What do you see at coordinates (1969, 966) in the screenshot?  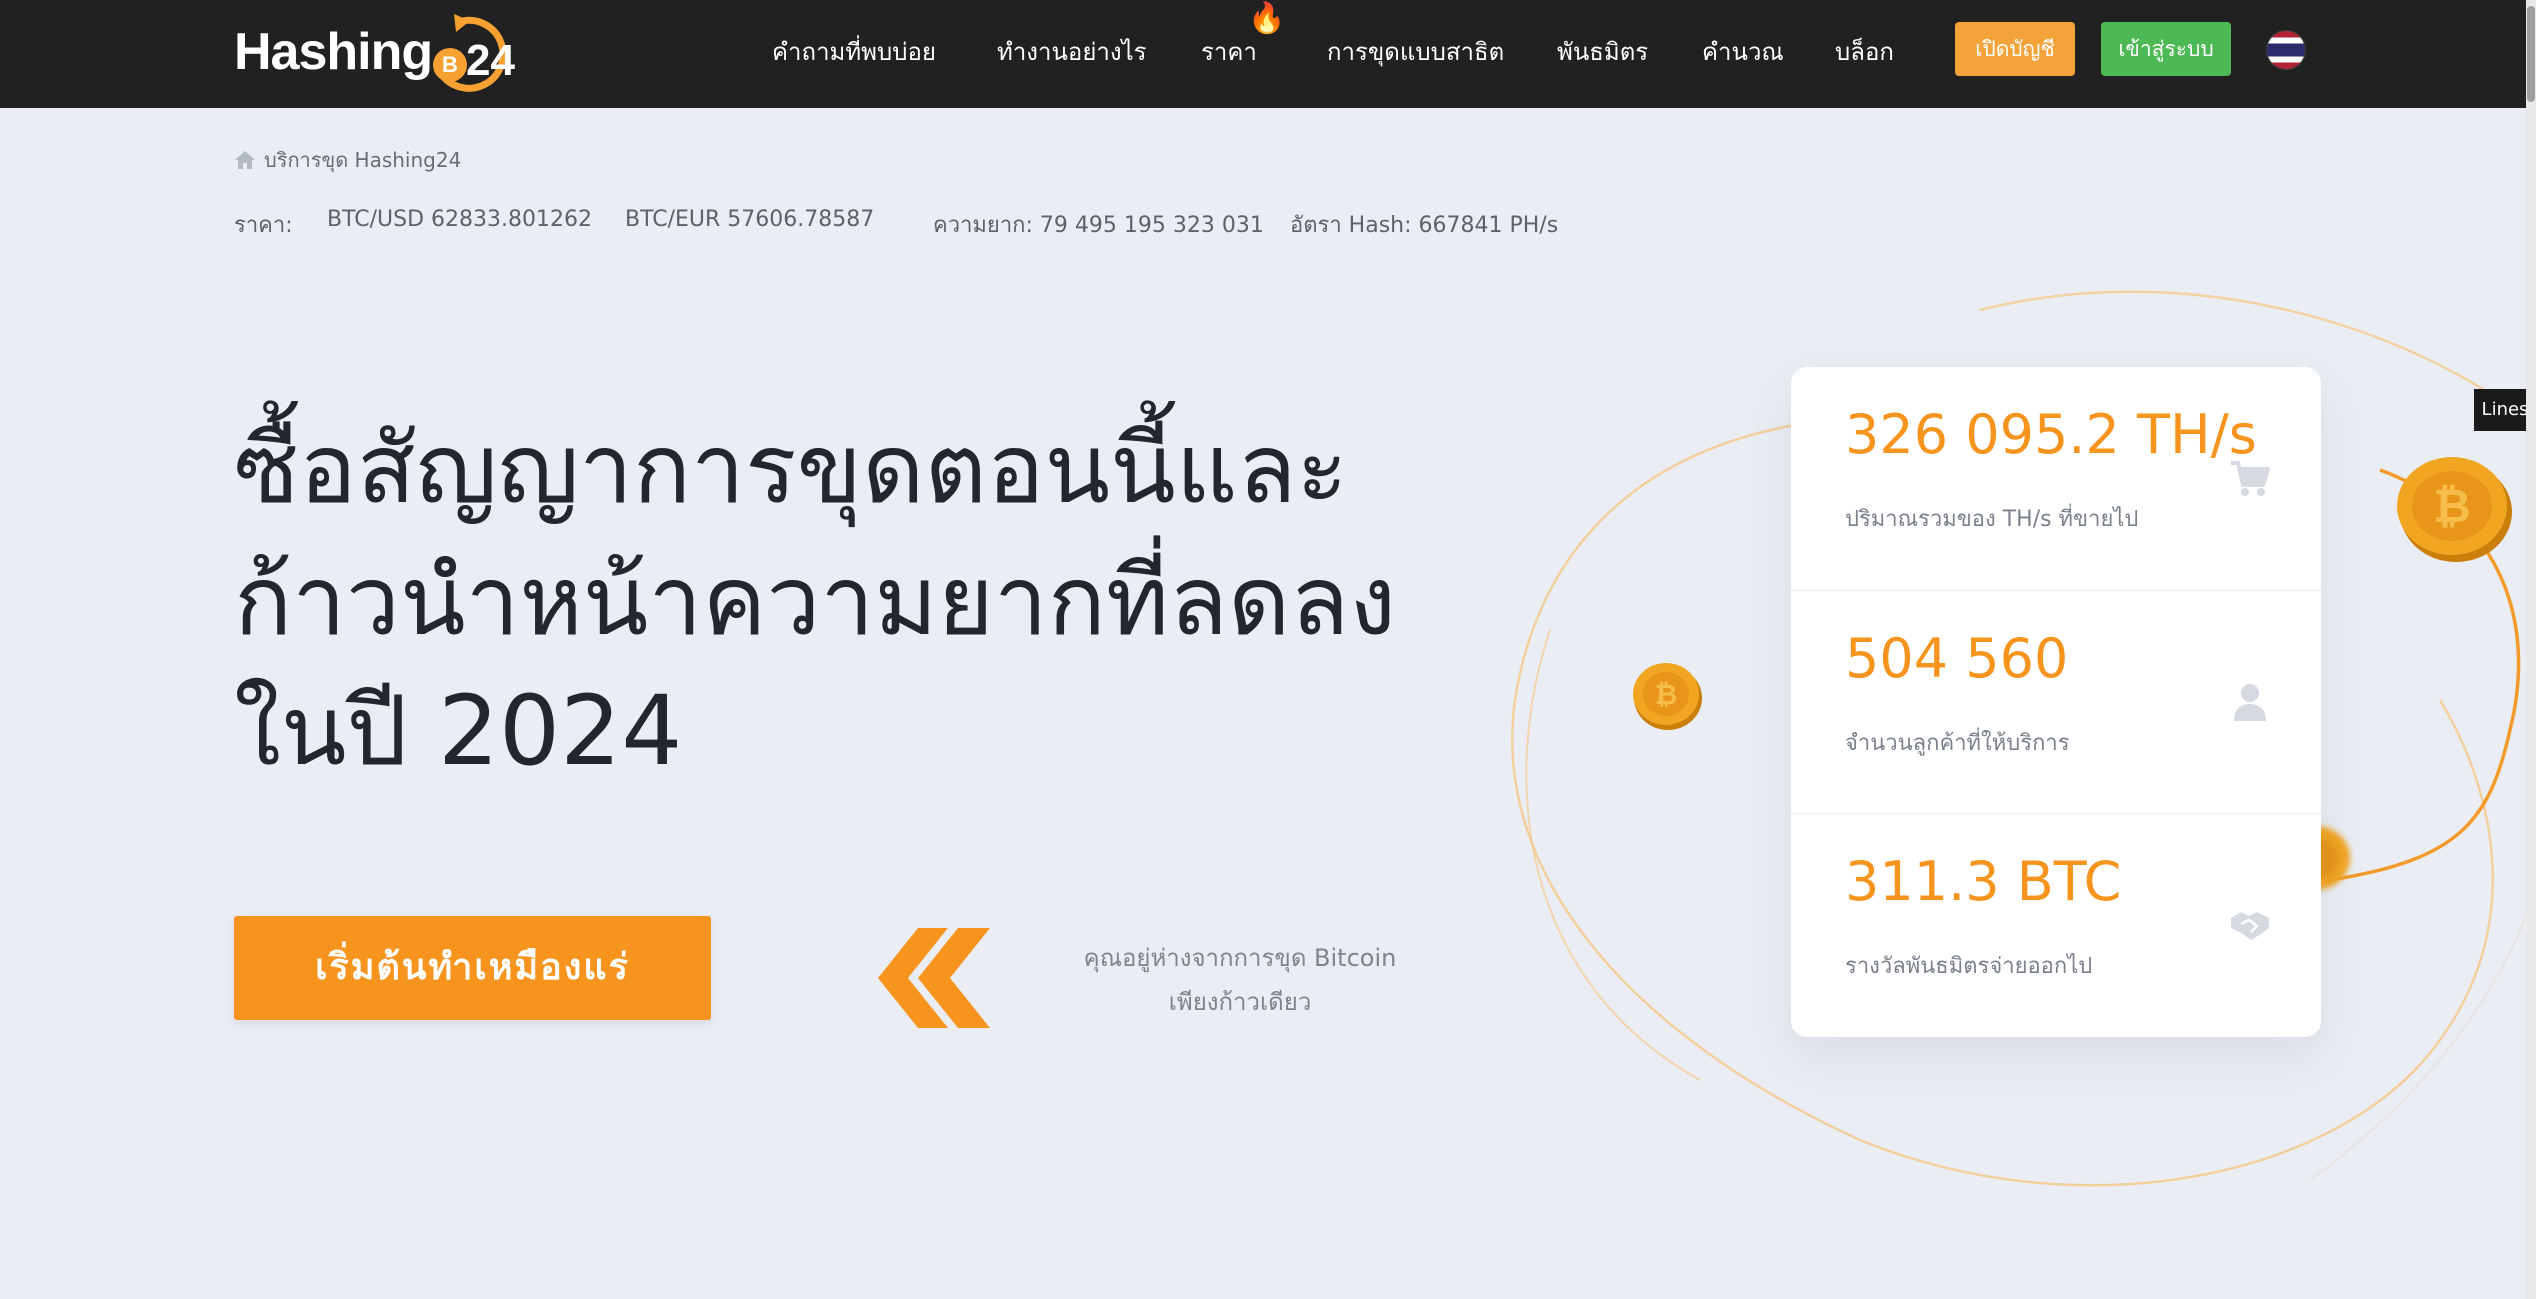 I see `stat-label: รางวัลพันธมิตรจ่ายออกไป` at bounding box center [1969, 966].